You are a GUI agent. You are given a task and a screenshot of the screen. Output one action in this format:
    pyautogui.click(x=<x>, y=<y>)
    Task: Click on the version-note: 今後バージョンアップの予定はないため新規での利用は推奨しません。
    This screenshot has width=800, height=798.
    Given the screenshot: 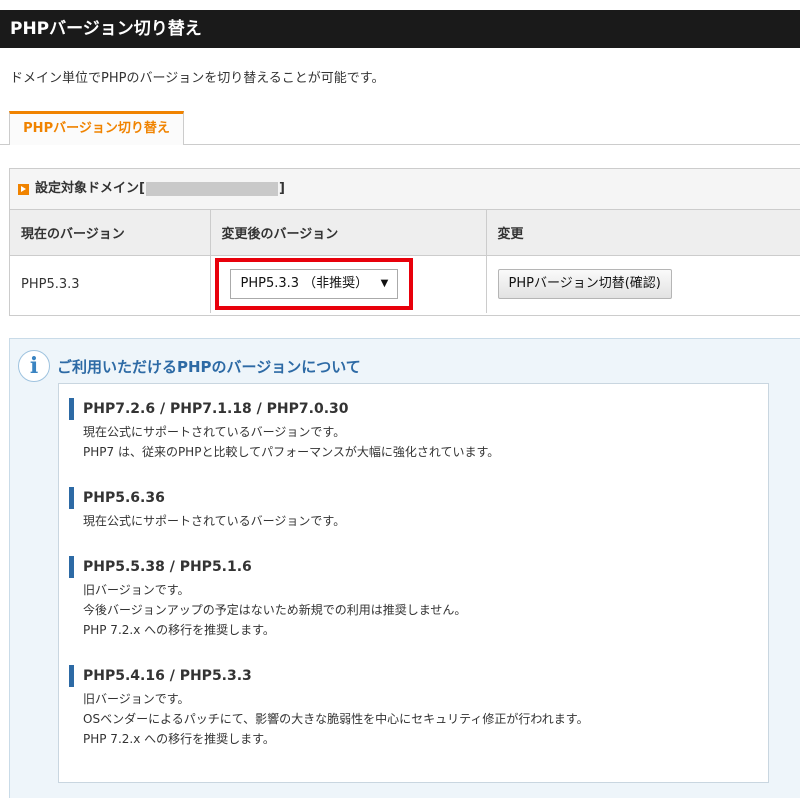 What is the action you would take?
    pyautogui.click(x=275, y=610)
    